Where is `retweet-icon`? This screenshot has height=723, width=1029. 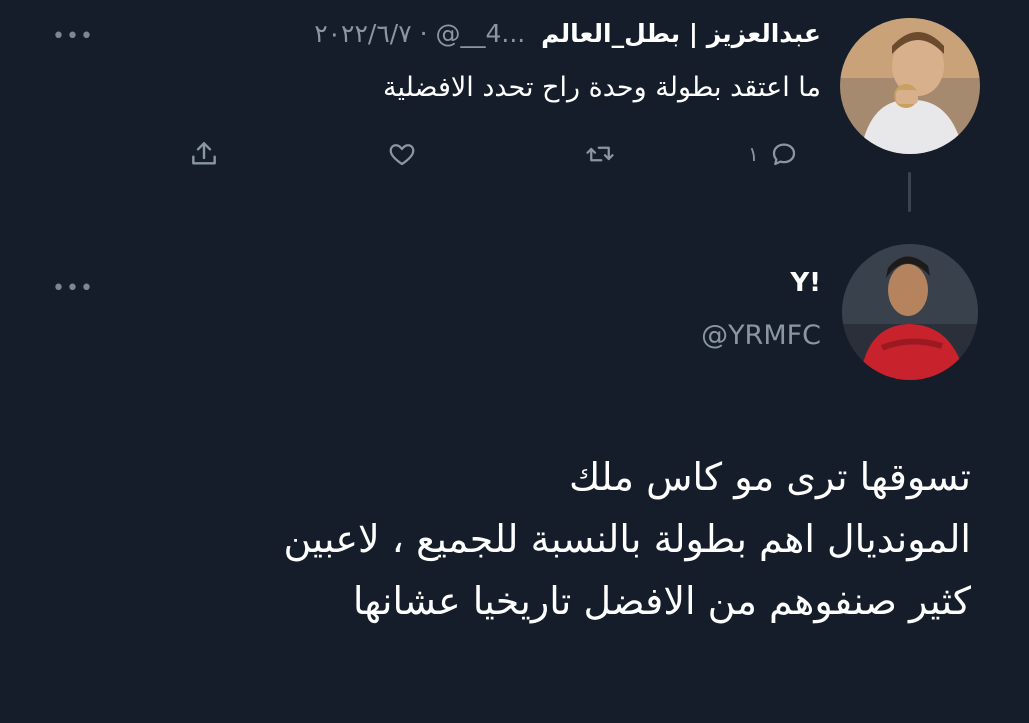 retweet-icon is located at coordinates (600, 154).